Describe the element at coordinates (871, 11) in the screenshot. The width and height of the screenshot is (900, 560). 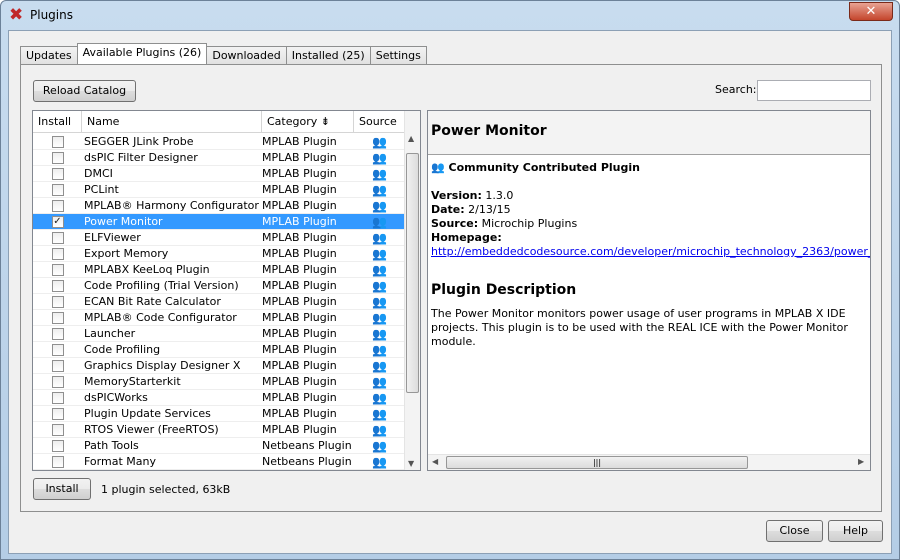
I see `window-close-button: ✕` at that location.